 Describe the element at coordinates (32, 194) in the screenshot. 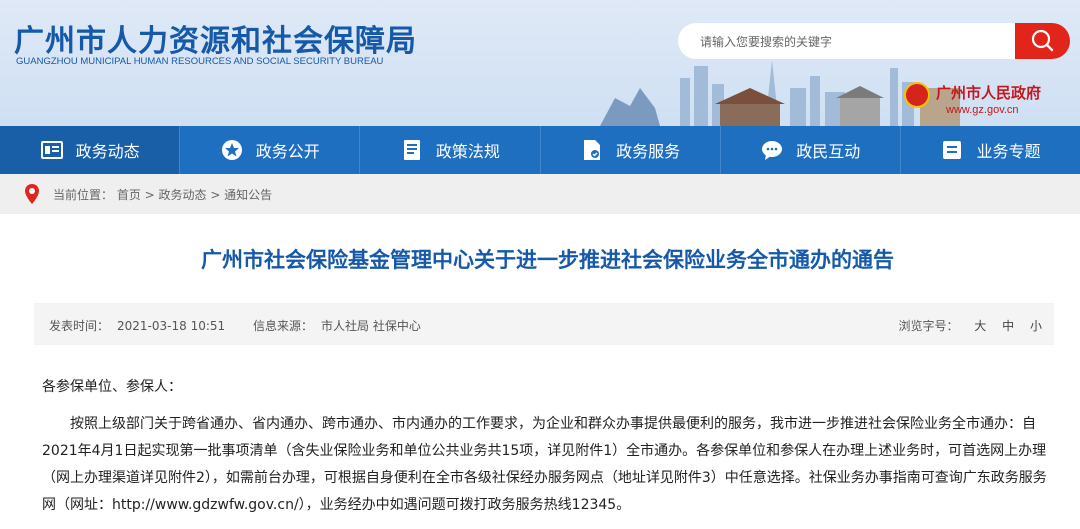

I see `location-pin-icon` at that location.